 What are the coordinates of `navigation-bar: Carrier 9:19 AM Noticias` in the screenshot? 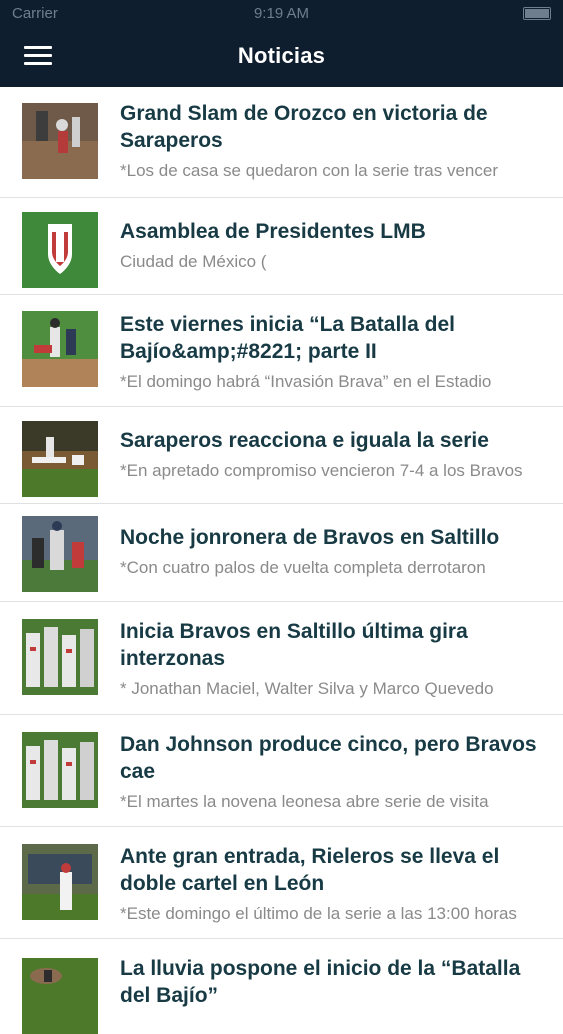 It's located at (281, 43).